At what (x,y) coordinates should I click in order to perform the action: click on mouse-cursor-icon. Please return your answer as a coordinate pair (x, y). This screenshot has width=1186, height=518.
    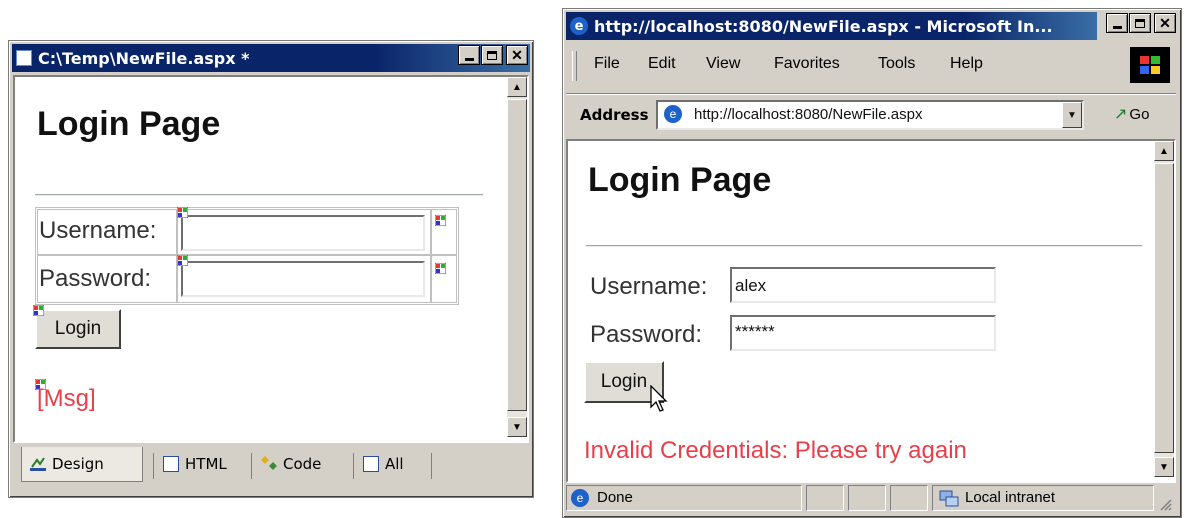
    Looking at the image, I should click on (659, 401).